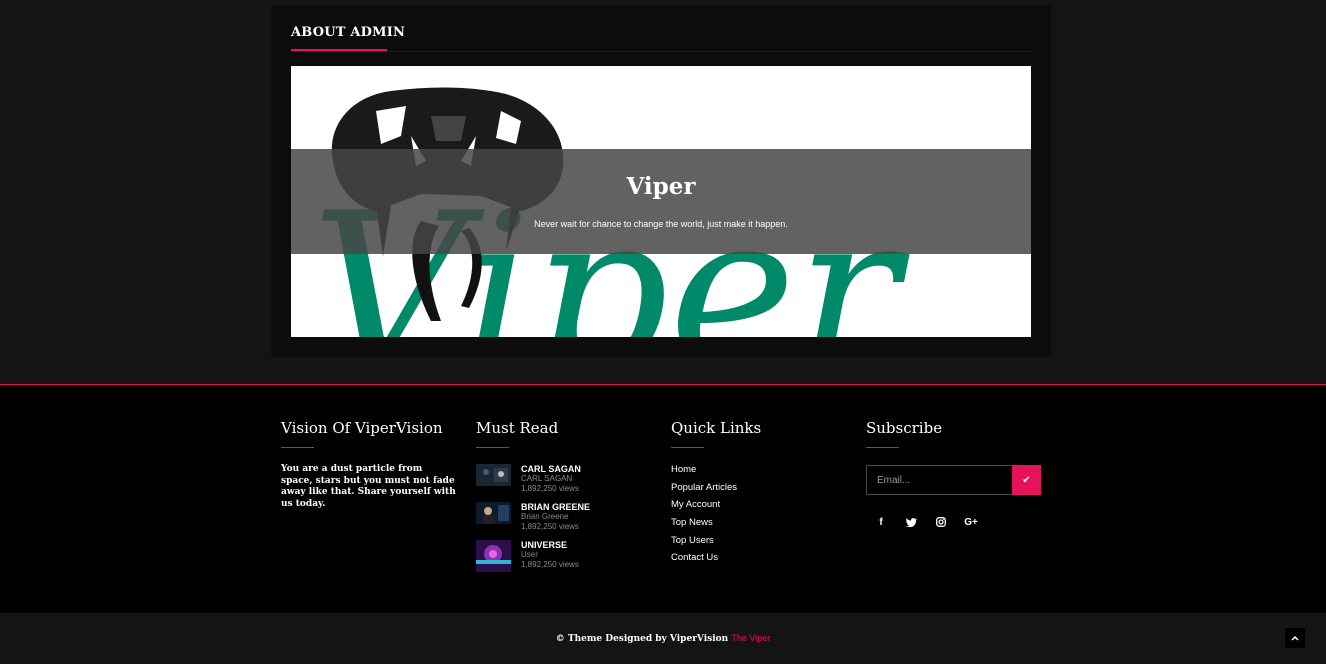 The width and height of the screenshot is (1326, 664). I want to click on quick-link-contact-us: Contact Us, so click(756, 561).